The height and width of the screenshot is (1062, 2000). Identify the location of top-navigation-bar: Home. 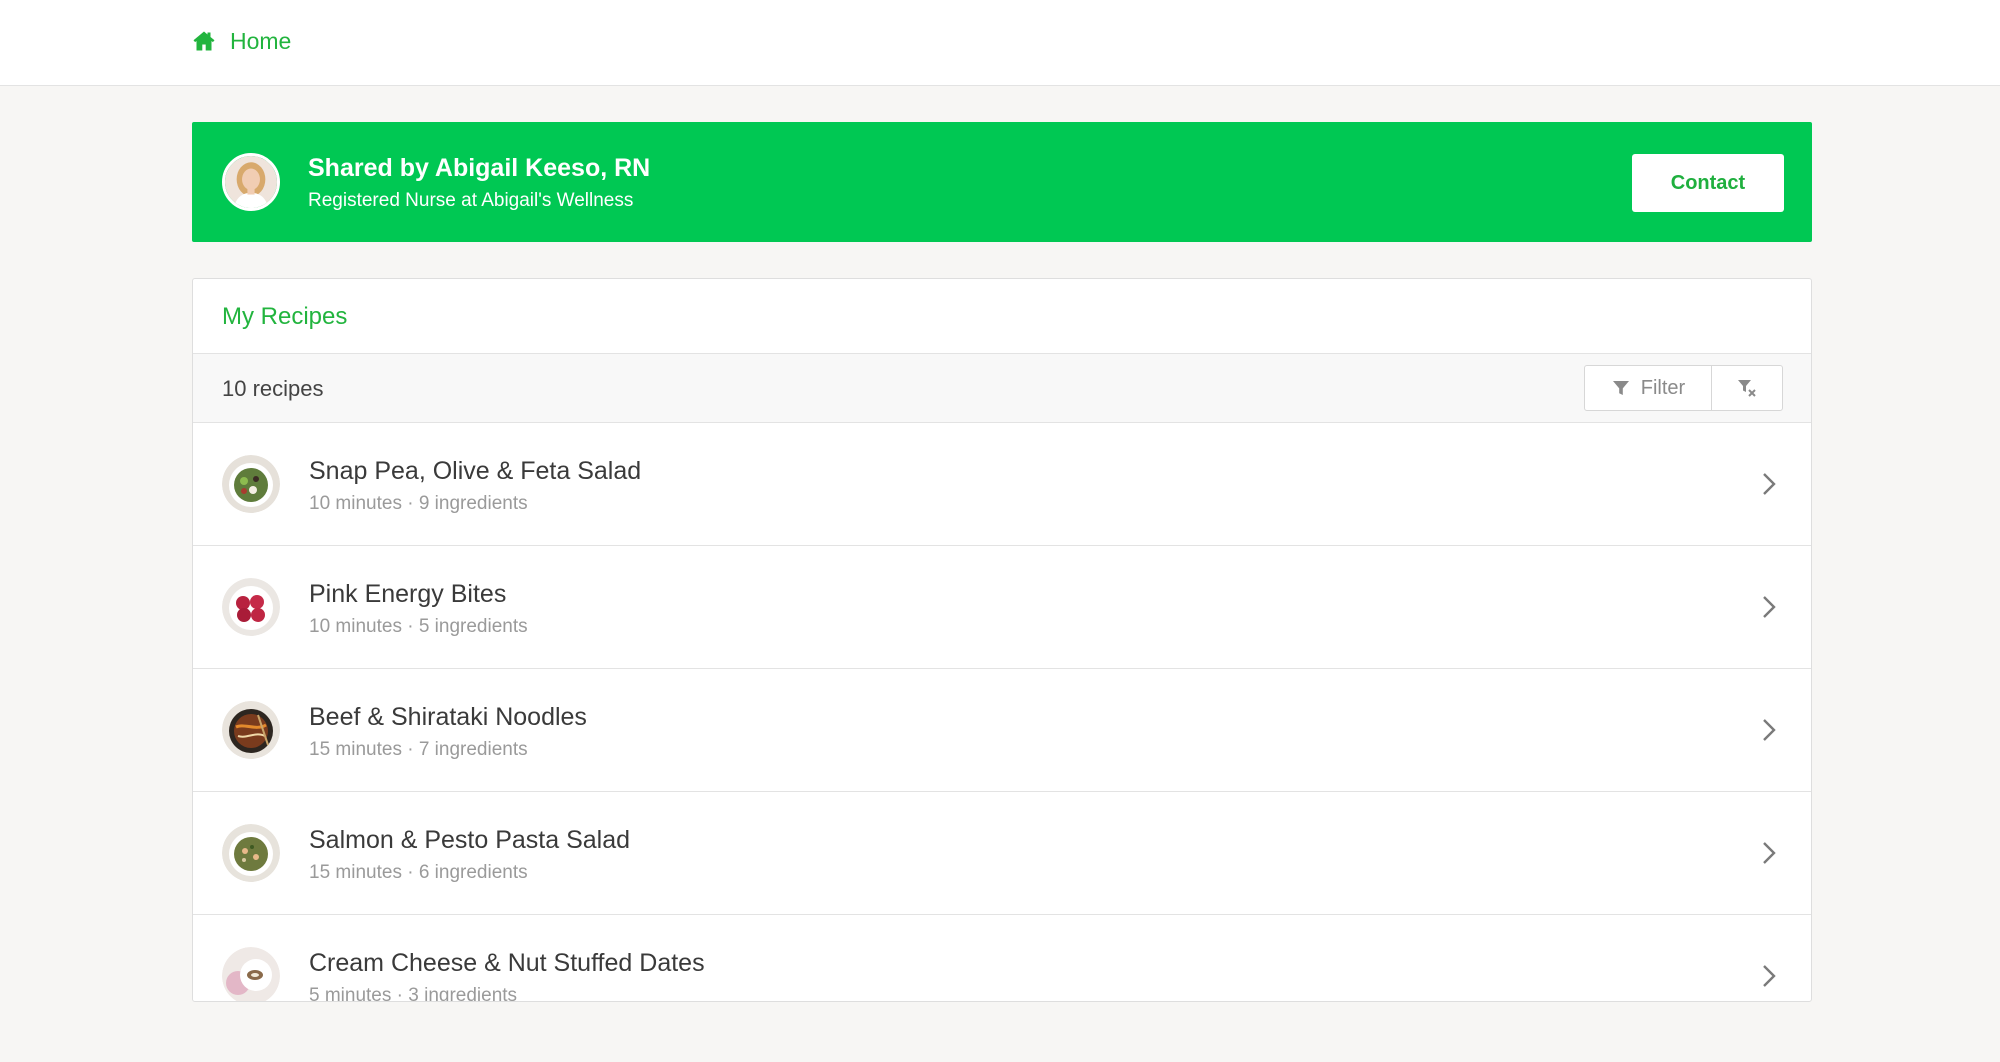
(1000, 43).